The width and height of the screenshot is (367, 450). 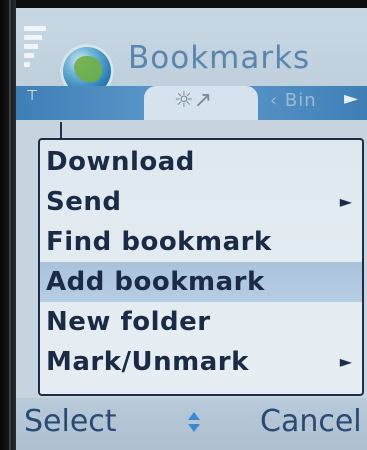 I want to click on menu-item-add-bookmark: Add bookmark, so click(x=201, y=282).